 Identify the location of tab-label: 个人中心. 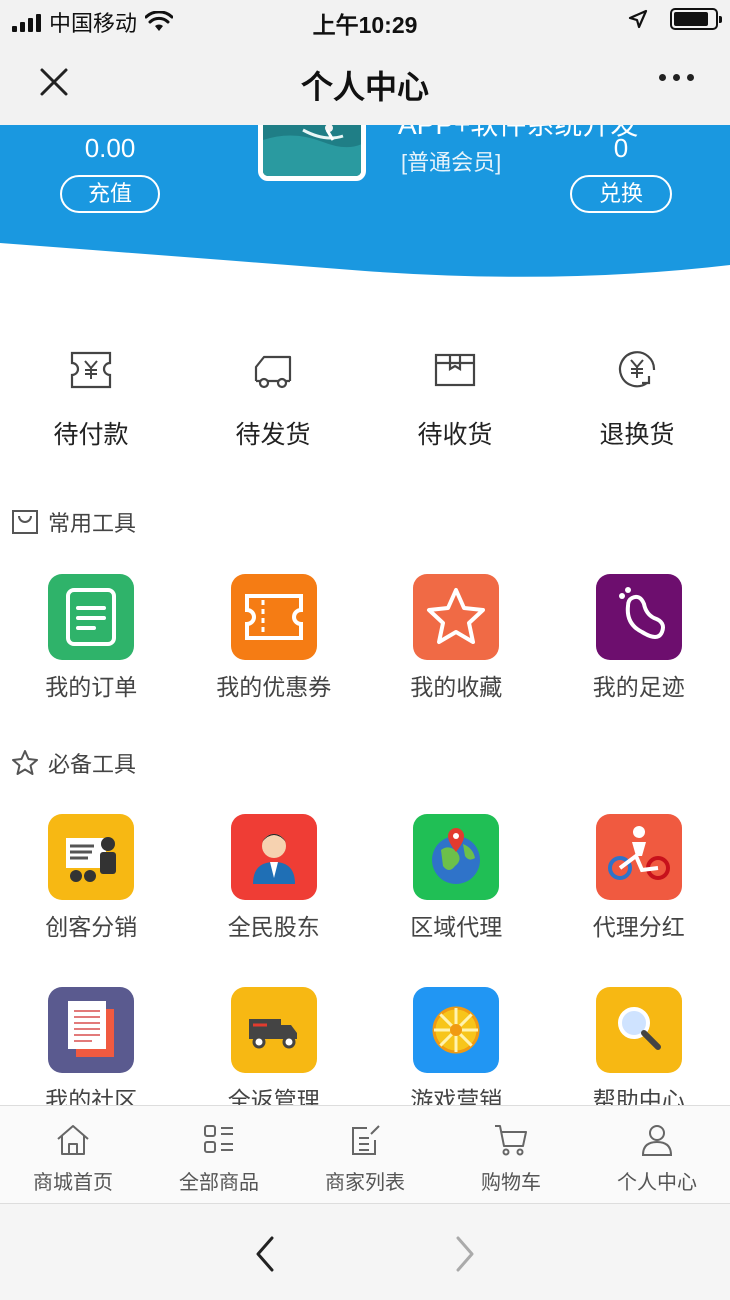
(657, 1183).